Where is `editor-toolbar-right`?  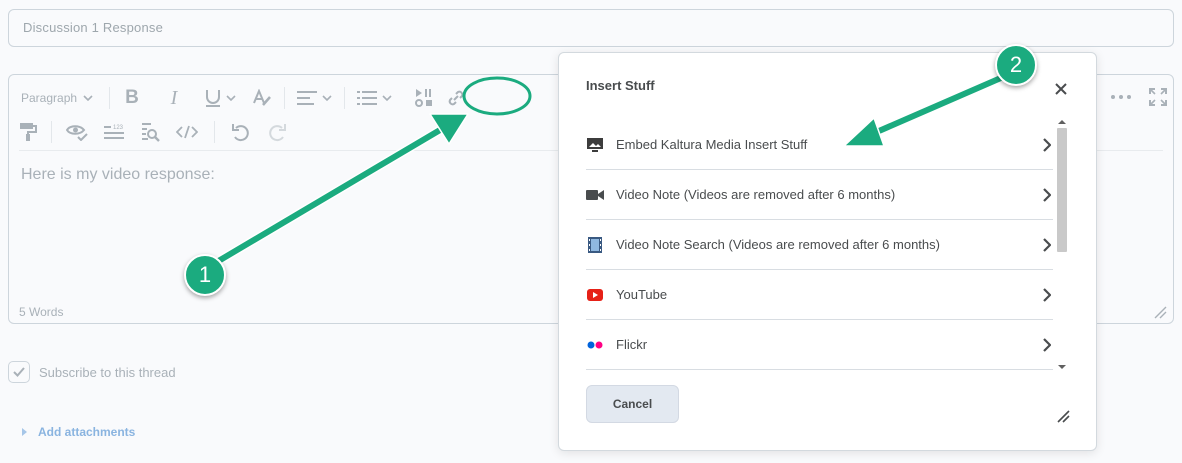
editor-toolbar-right is located at coordinates (1139, 97).